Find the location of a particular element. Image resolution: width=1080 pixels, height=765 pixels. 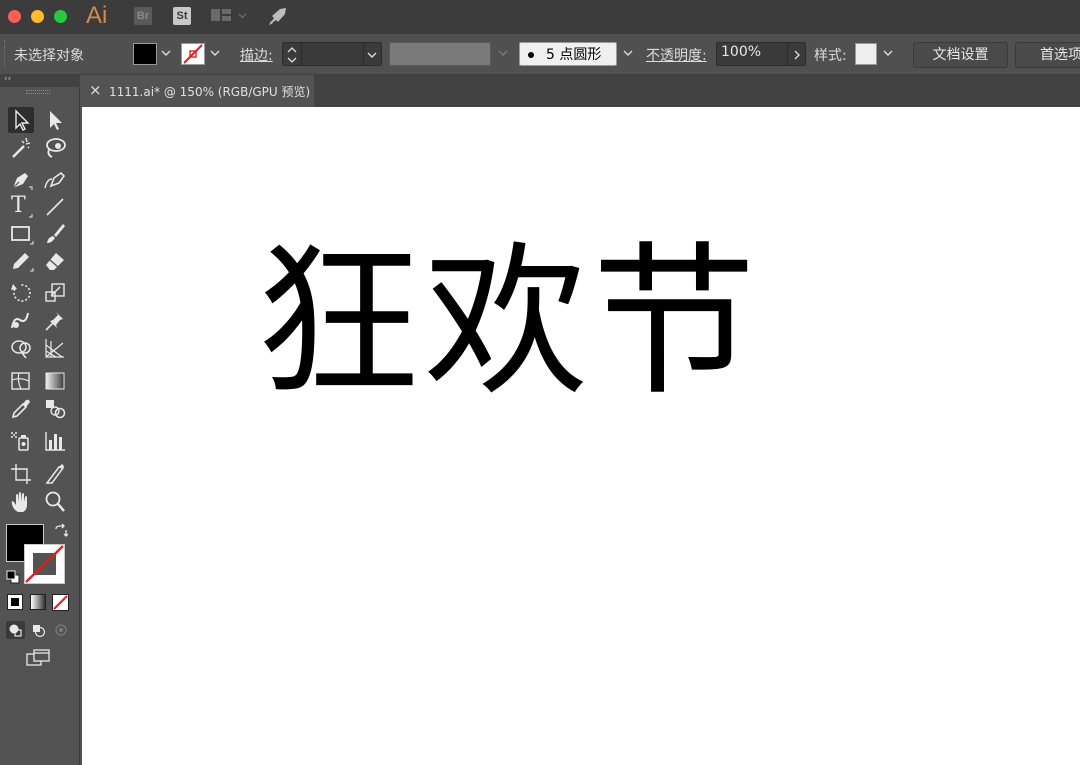

change-screen-mode-button is located at coordinates (39, 658).